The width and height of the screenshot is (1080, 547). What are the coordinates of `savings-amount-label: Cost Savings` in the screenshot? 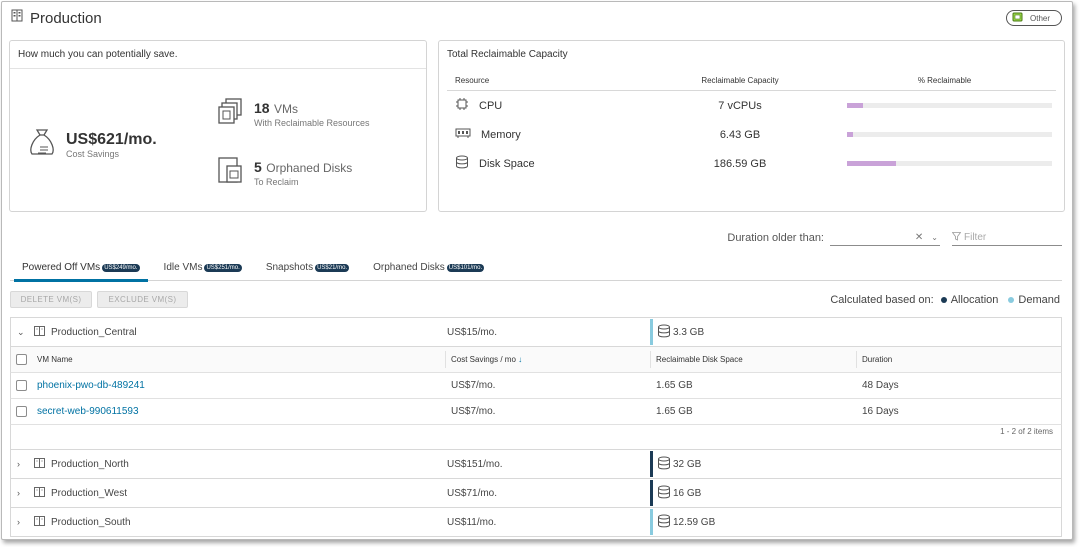 It's located at (93, 153).